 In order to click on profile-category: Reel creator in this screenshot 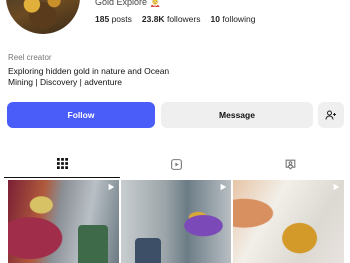, I will do `click(30, 57)`.